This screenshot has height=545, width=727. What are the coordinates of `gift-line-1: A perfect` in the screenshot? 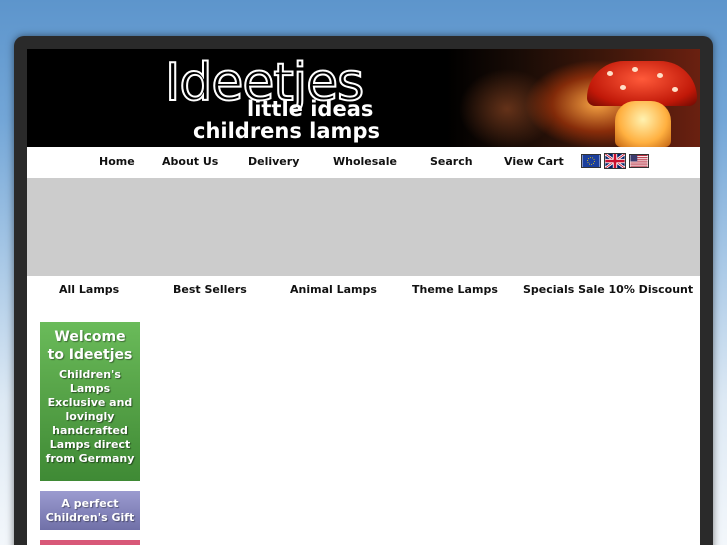 It's located at (90, 503).